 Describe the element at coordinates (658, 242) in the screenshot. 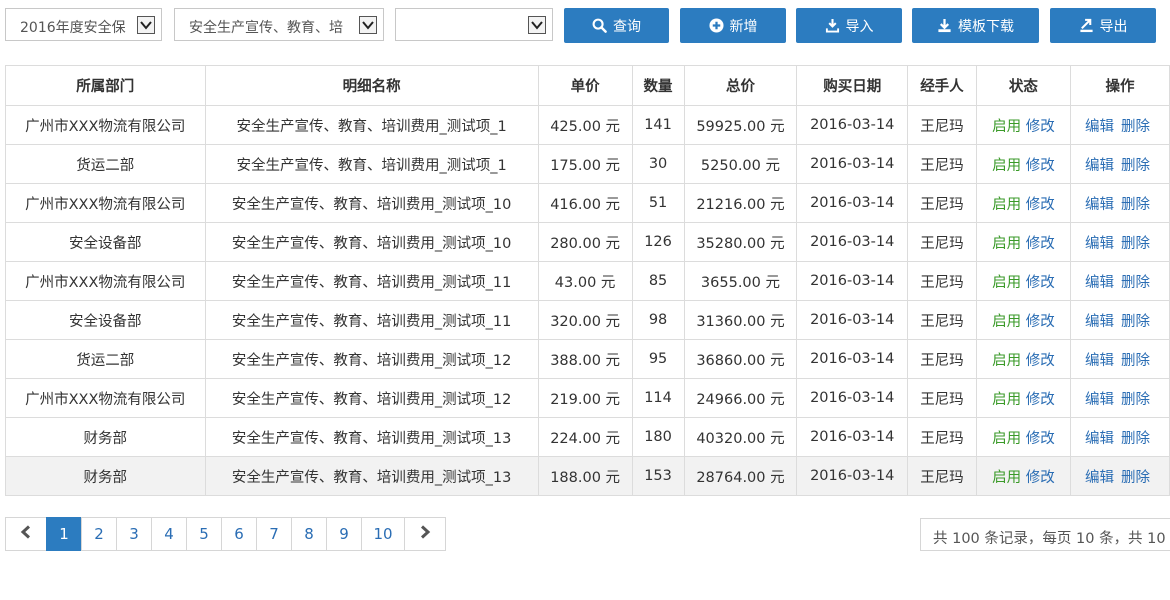

I see `cell-qty: 126` at that location.